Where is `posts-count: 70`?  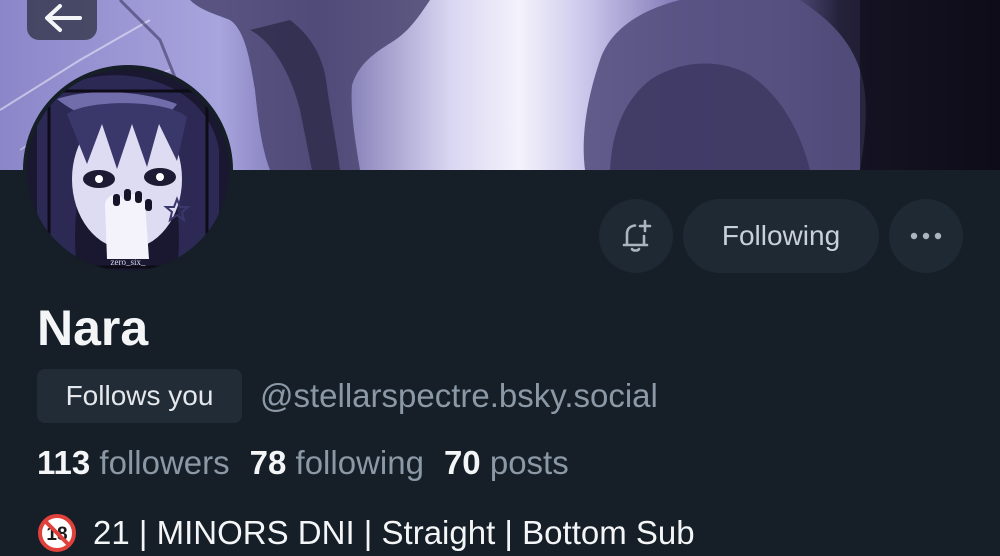
posts-count: 70 is located at coordinates (462, 462).